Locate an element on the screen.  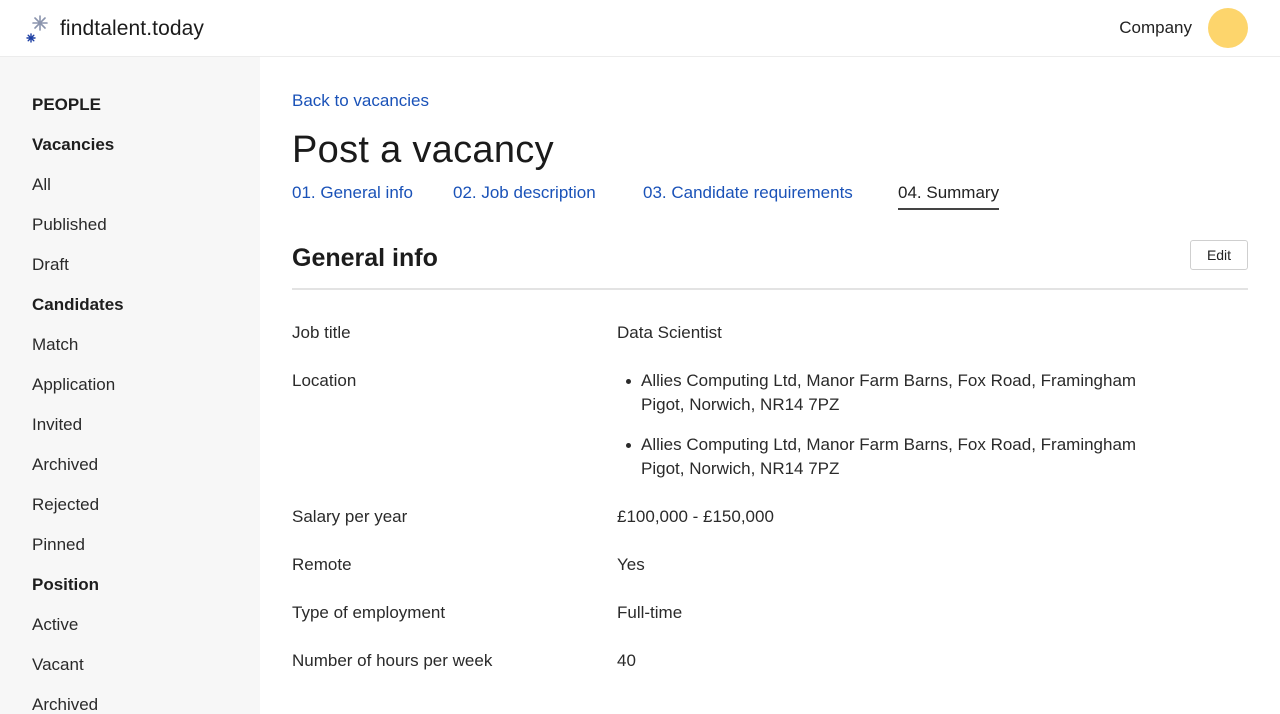
tab-candidate-requirements: 03. Candidate requirements is located at coordinates (748, 193).